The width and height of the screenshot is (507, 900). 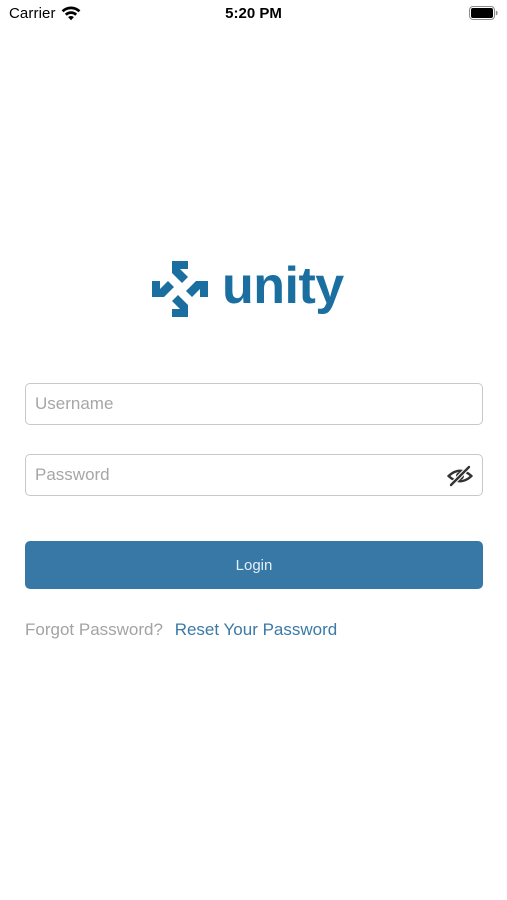 I want to click on forgot-password-label: Forgot Password?, so click(x=94, y=629).